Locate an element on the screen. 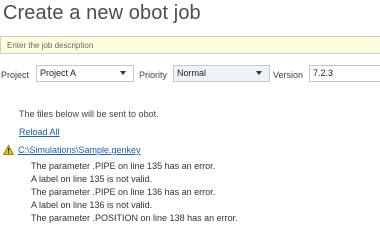 The image size is (380, 240). warning-icon is located at coordinates (8, 150).